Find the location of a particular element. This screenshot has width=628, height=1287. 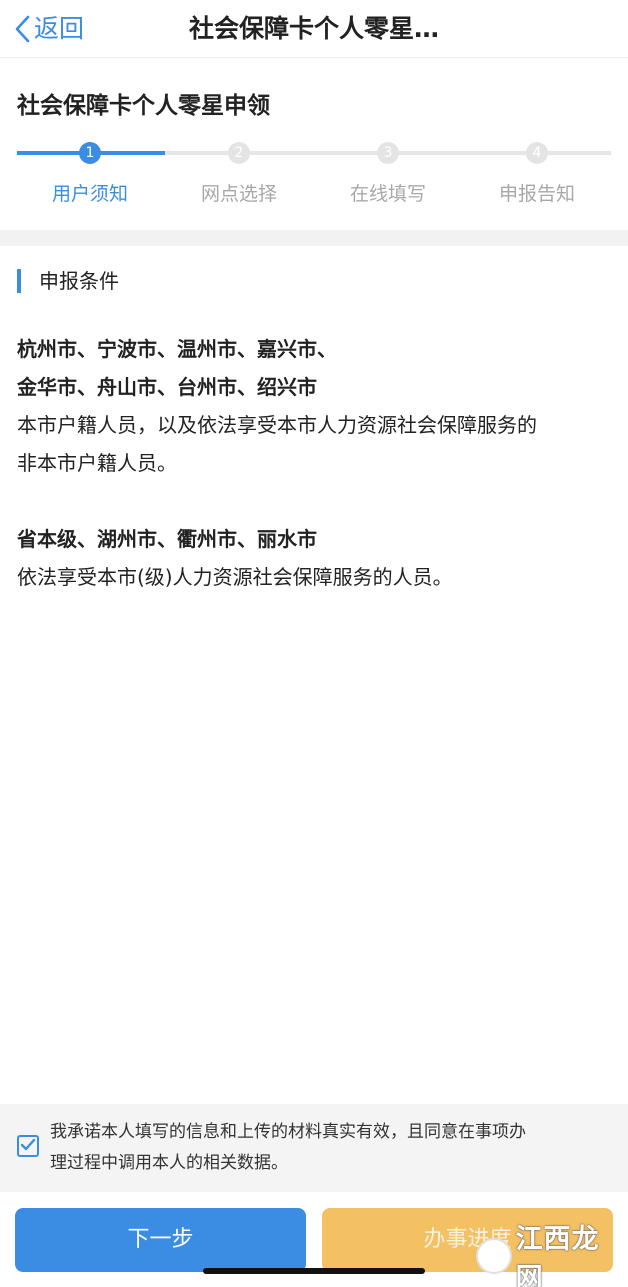

chevron-left-icon is located at coordinates (22, 29).